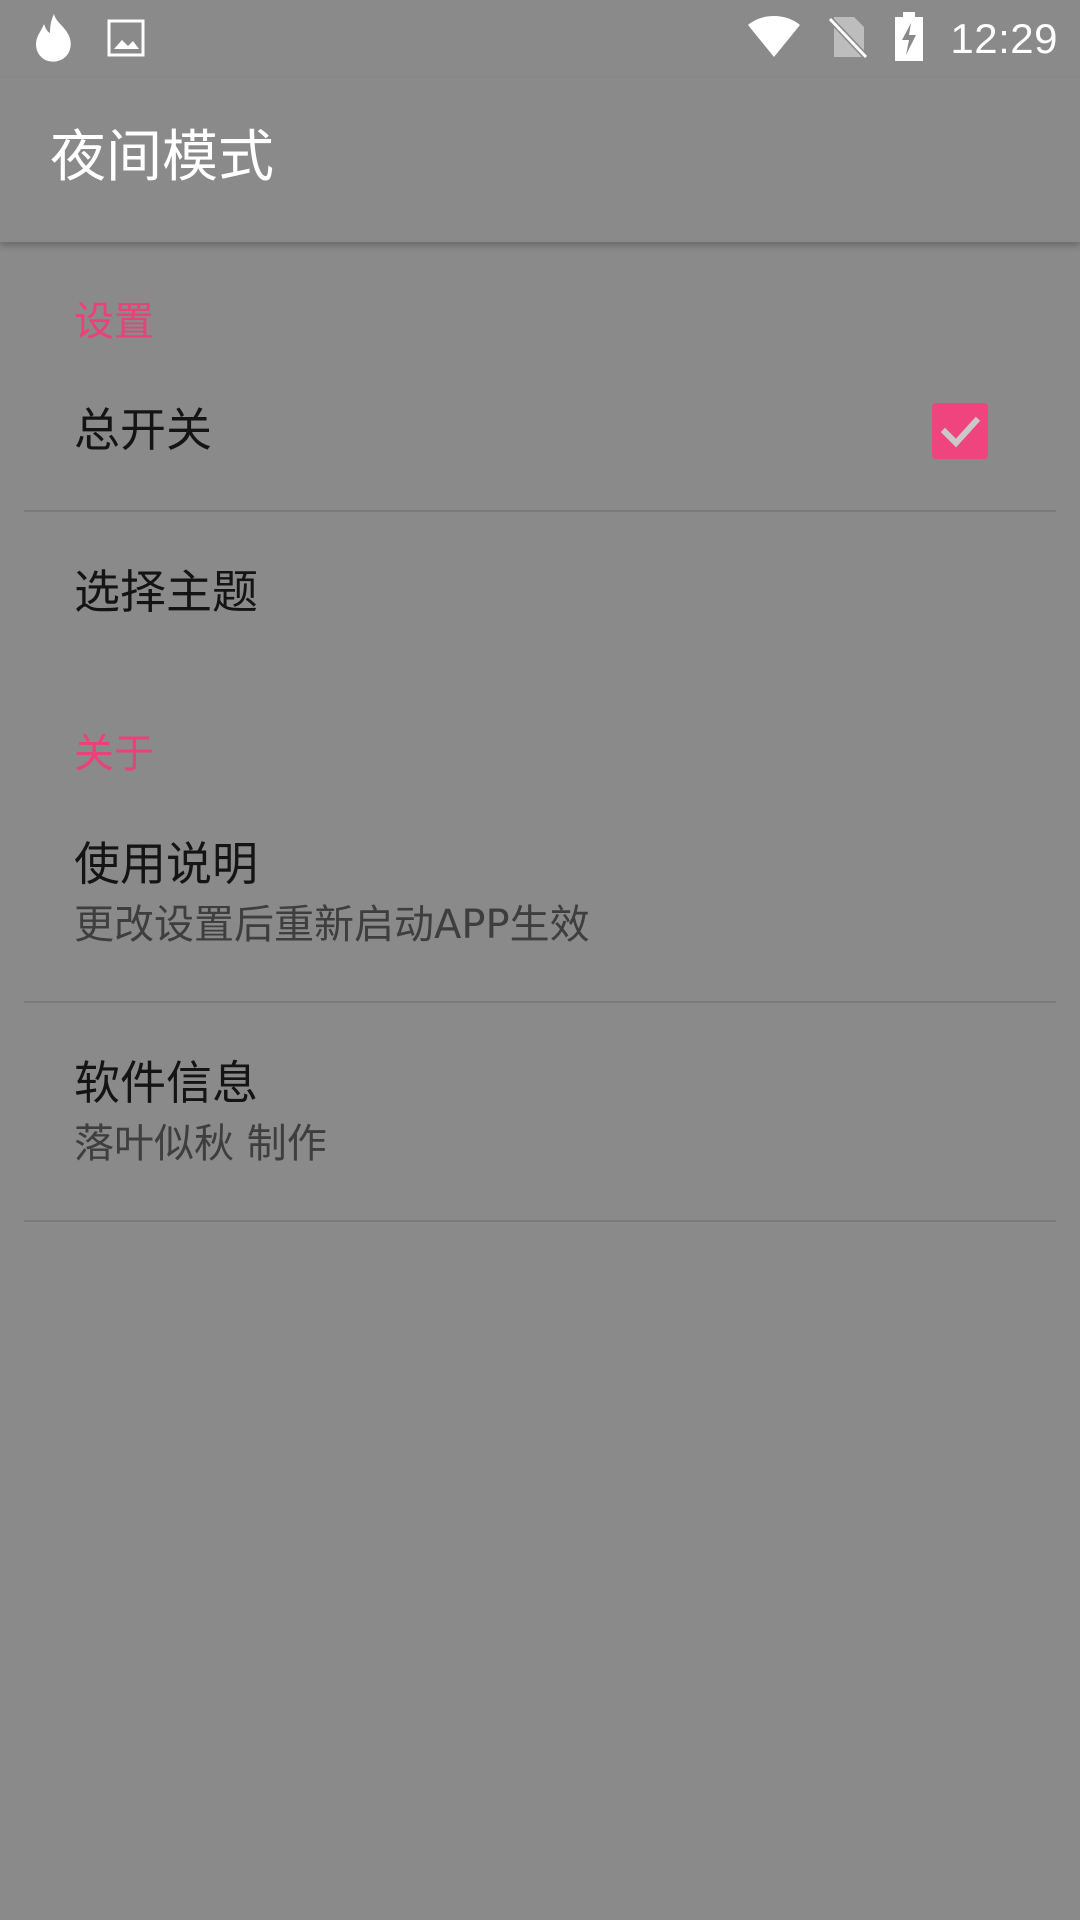 Image resolution: width=1080 pixels, height=1920 pixels. What do you see at coordinates (540, 39) in the screenshot?
I see `status-bar: 12:29` at bounding box center [540, 39].